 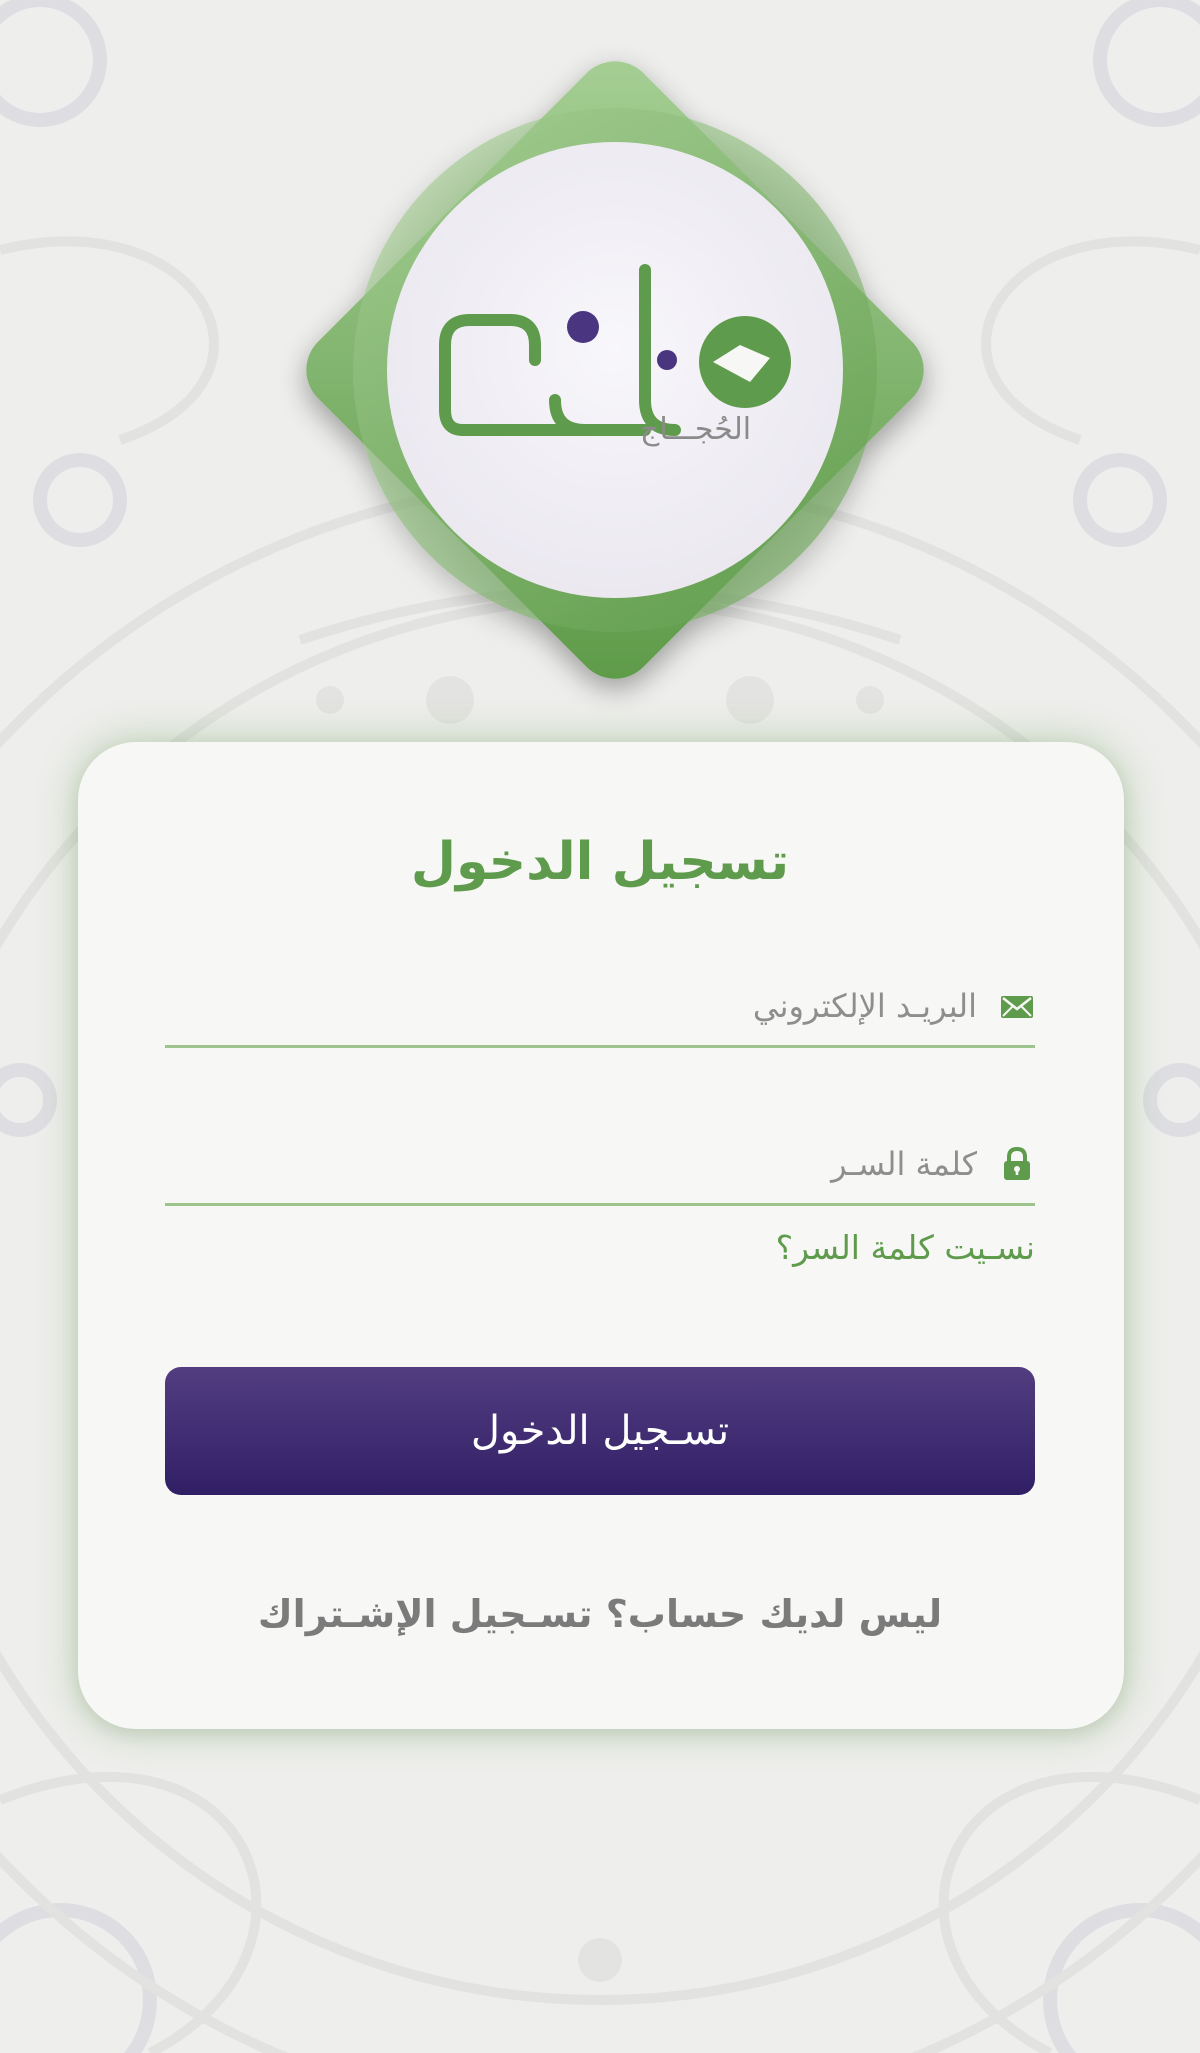 I want to click on signup-row: ليس لديك حساب؟ تسـجيل الإشـتراك, so click(x=600, y=1614).